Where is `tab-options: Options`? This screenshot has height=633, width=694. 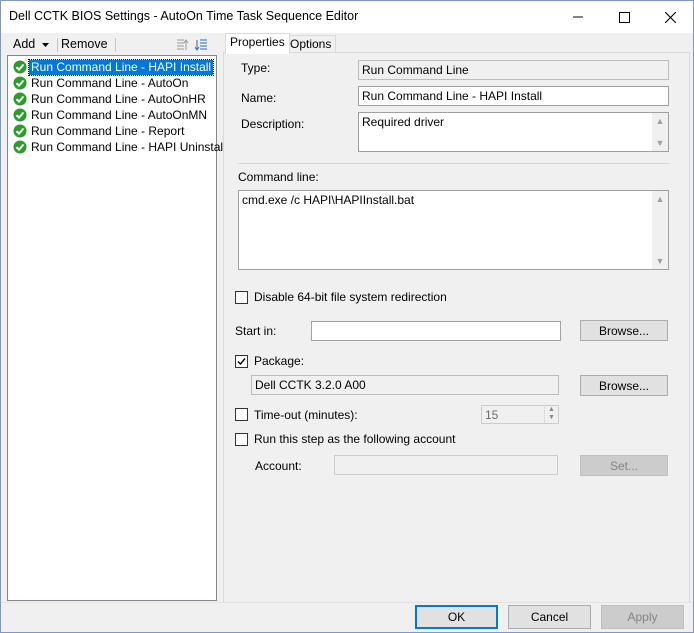
tab-options: Options is located at coordinates (311, 44).